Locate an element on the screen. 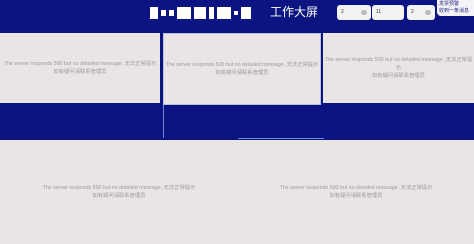 The height and width of the screenshot is (244, 474). month-select: 11 is located at coordinates (388, 12).